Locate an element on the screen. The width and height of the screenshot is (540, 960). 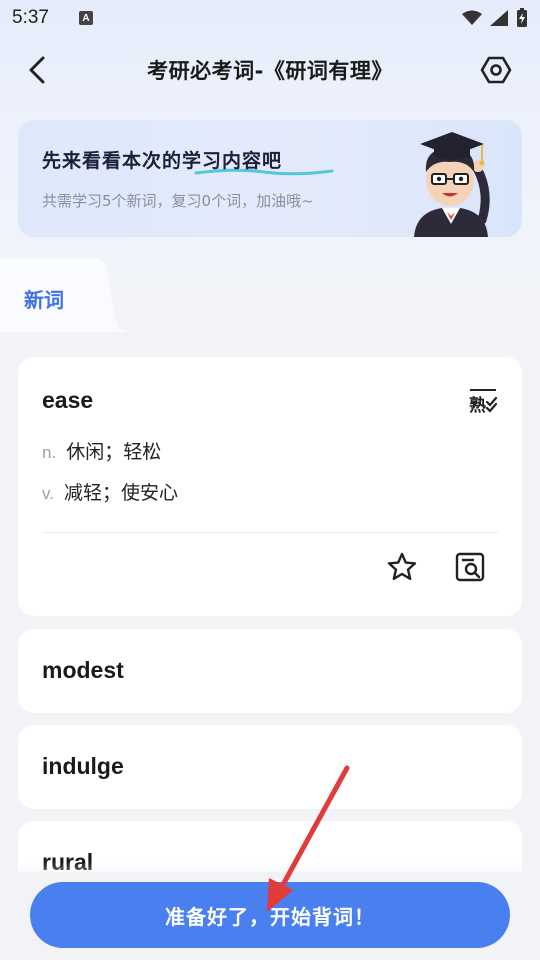
part-of-speech: v. is located at coordinates (48, 493).